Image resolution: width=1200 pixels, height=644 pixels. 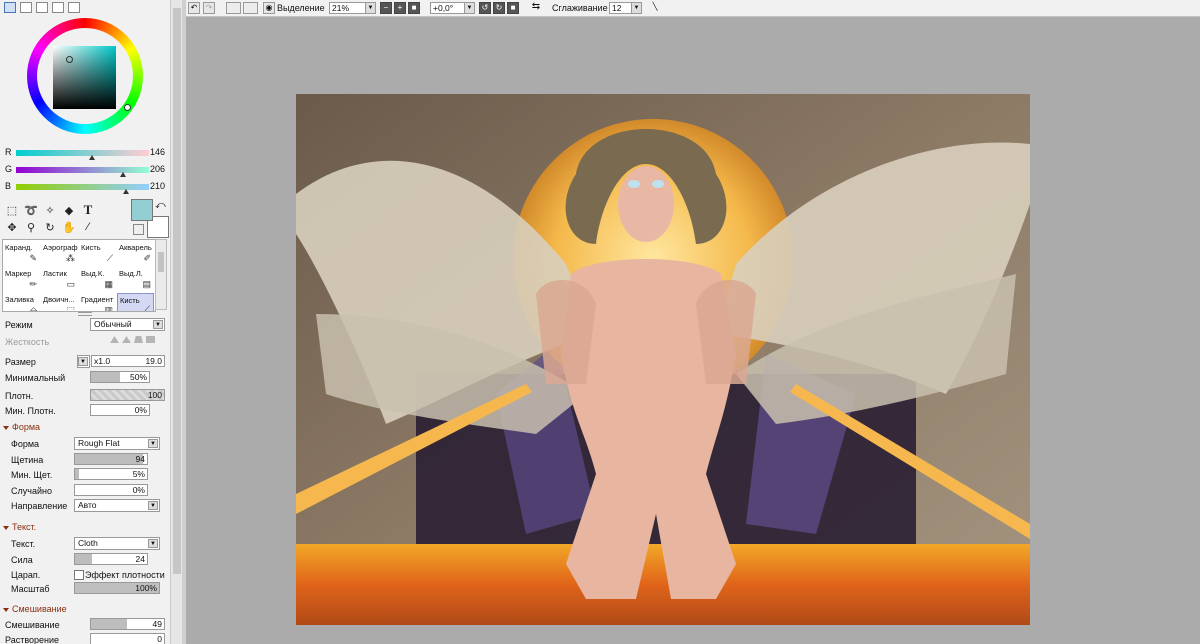 I want to click on blend-section-header: Смешивание, so click(x=35, y=609).